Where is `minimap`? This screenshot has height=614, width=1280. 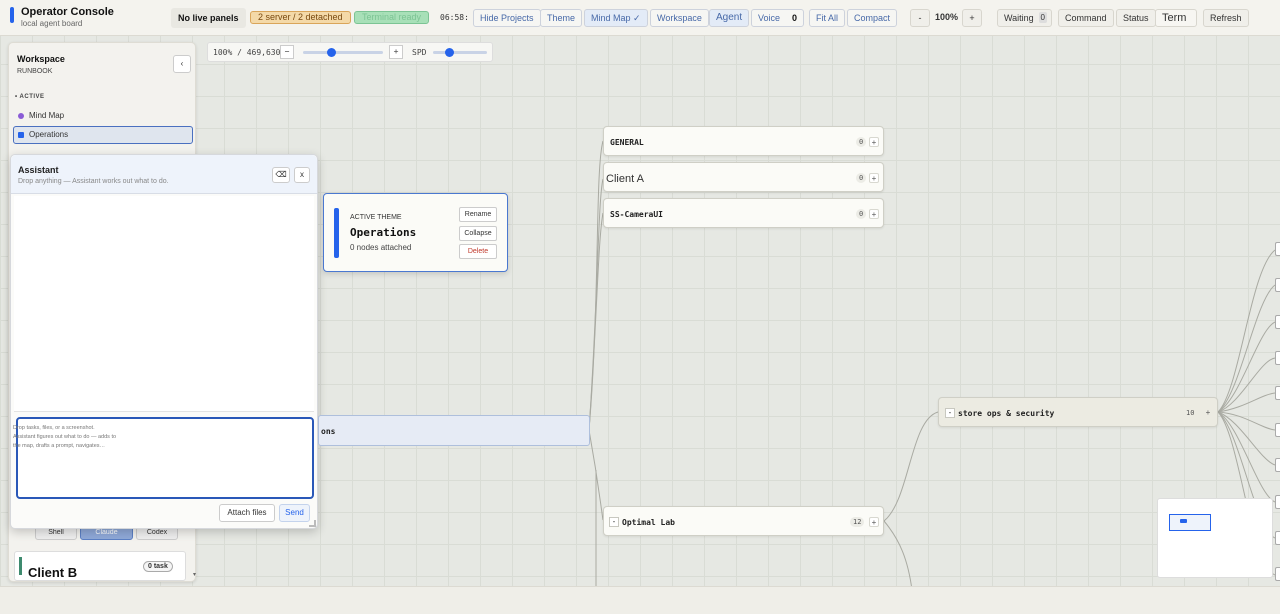
minimap is located at coordinates (1215, 538).